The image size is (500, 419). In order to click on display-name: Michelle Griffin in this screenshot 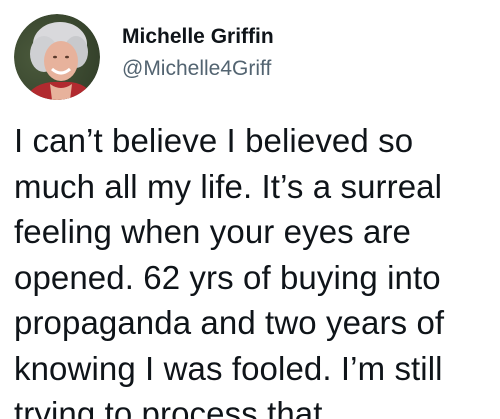, I will do `click(198, 37)`.